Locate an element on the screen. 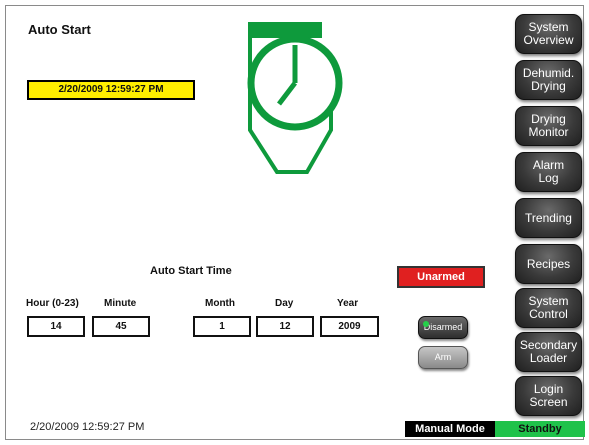 The height and width of the screenshot is (445, 589). auto-start-time-label: Auto Start Time is located at coordinates (191, 271).